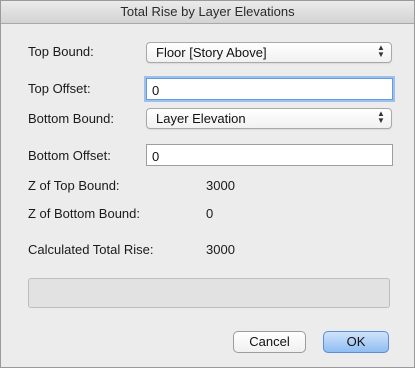  I want to click on z-bottom-label: Z of Bottom Bound:, so click(84, 213).